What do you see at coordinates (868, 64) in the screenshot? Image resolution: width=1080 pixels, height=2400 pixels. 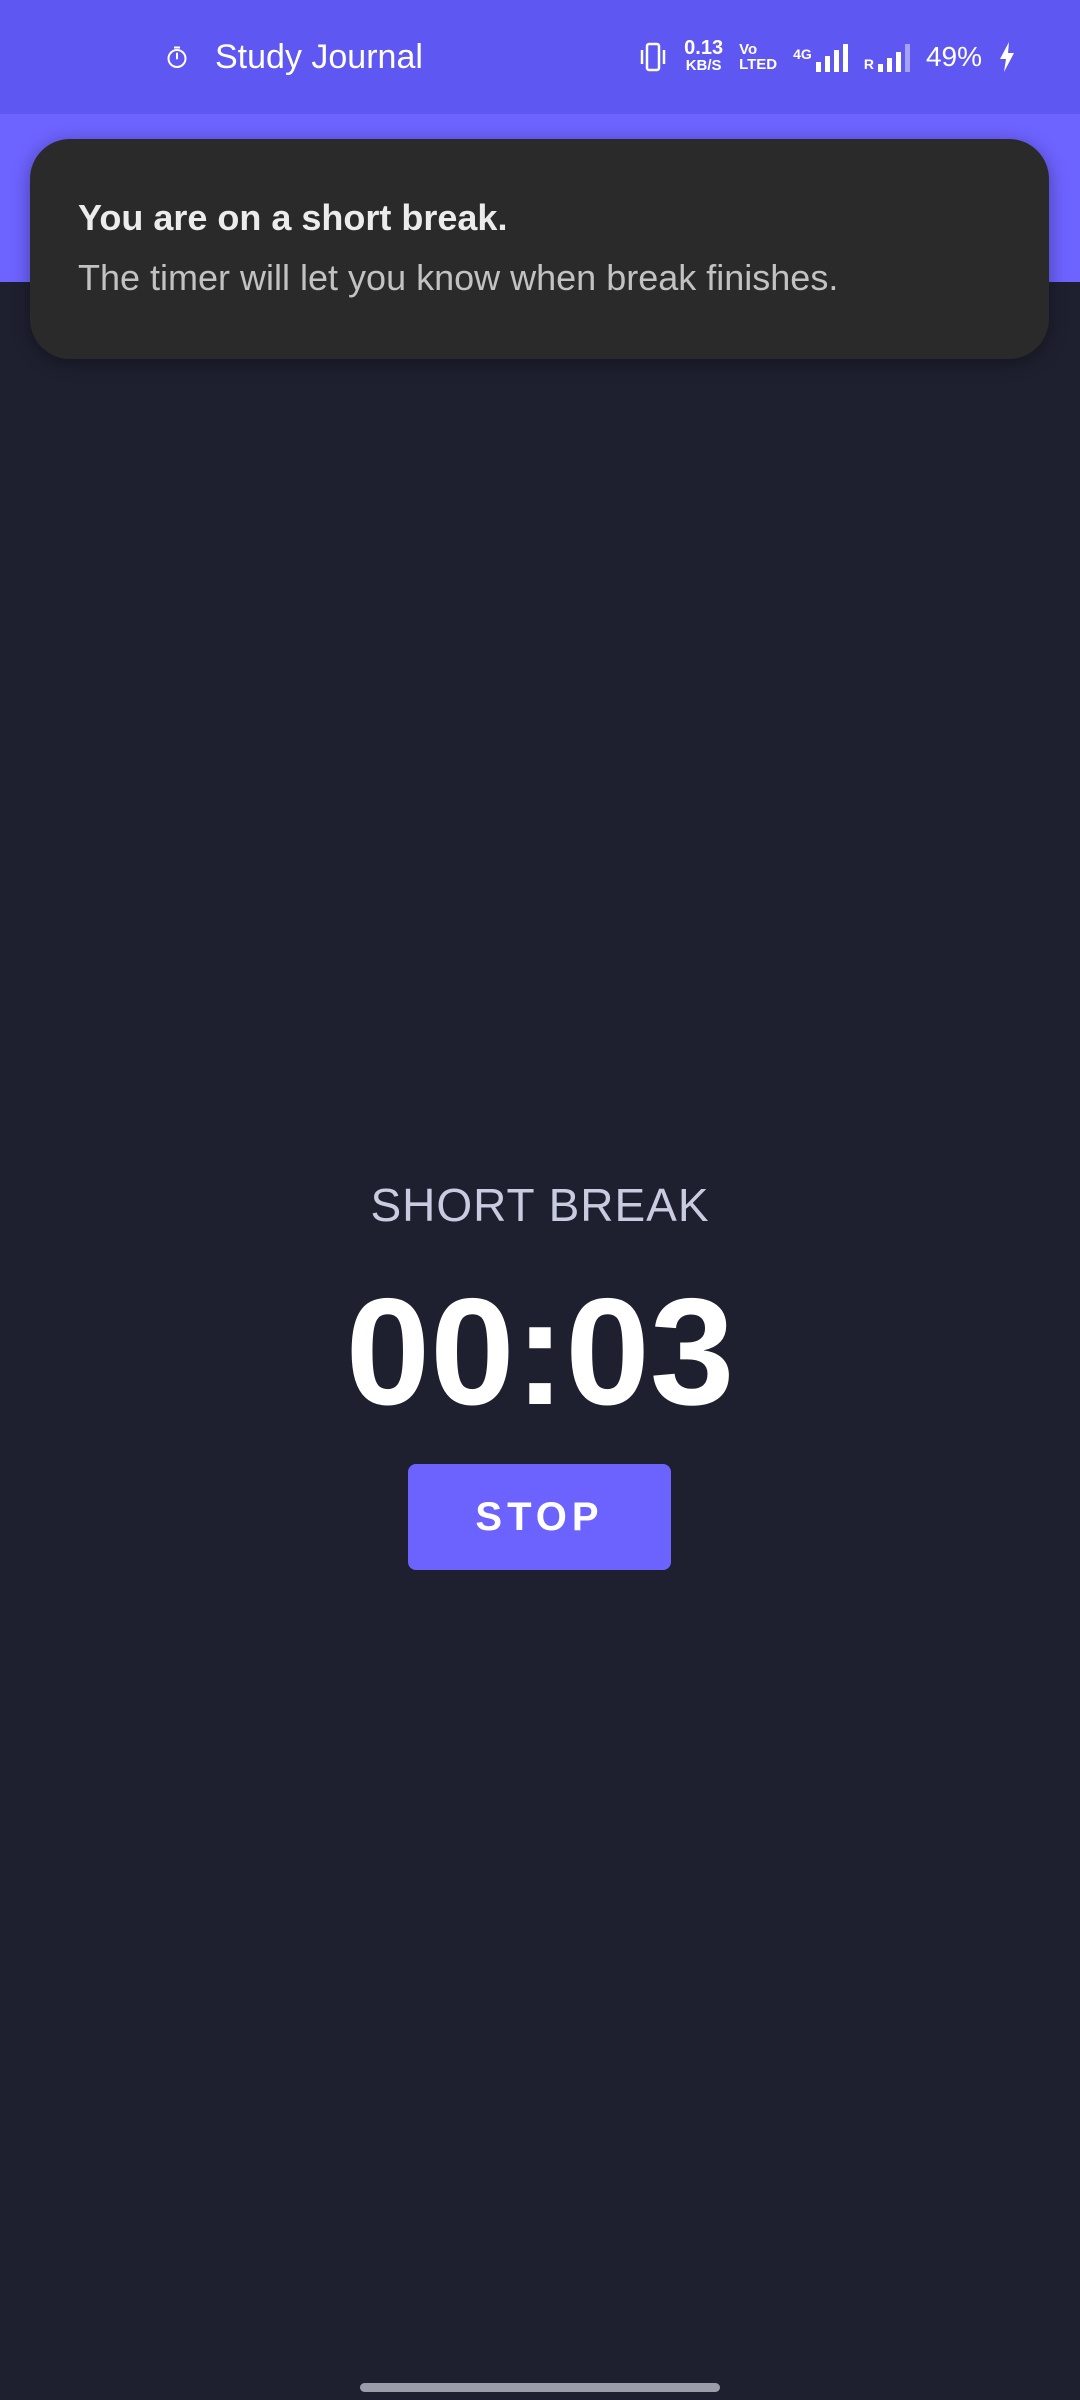 I see `sim2-roaming-tag: R` at bounding box center [868, 64].